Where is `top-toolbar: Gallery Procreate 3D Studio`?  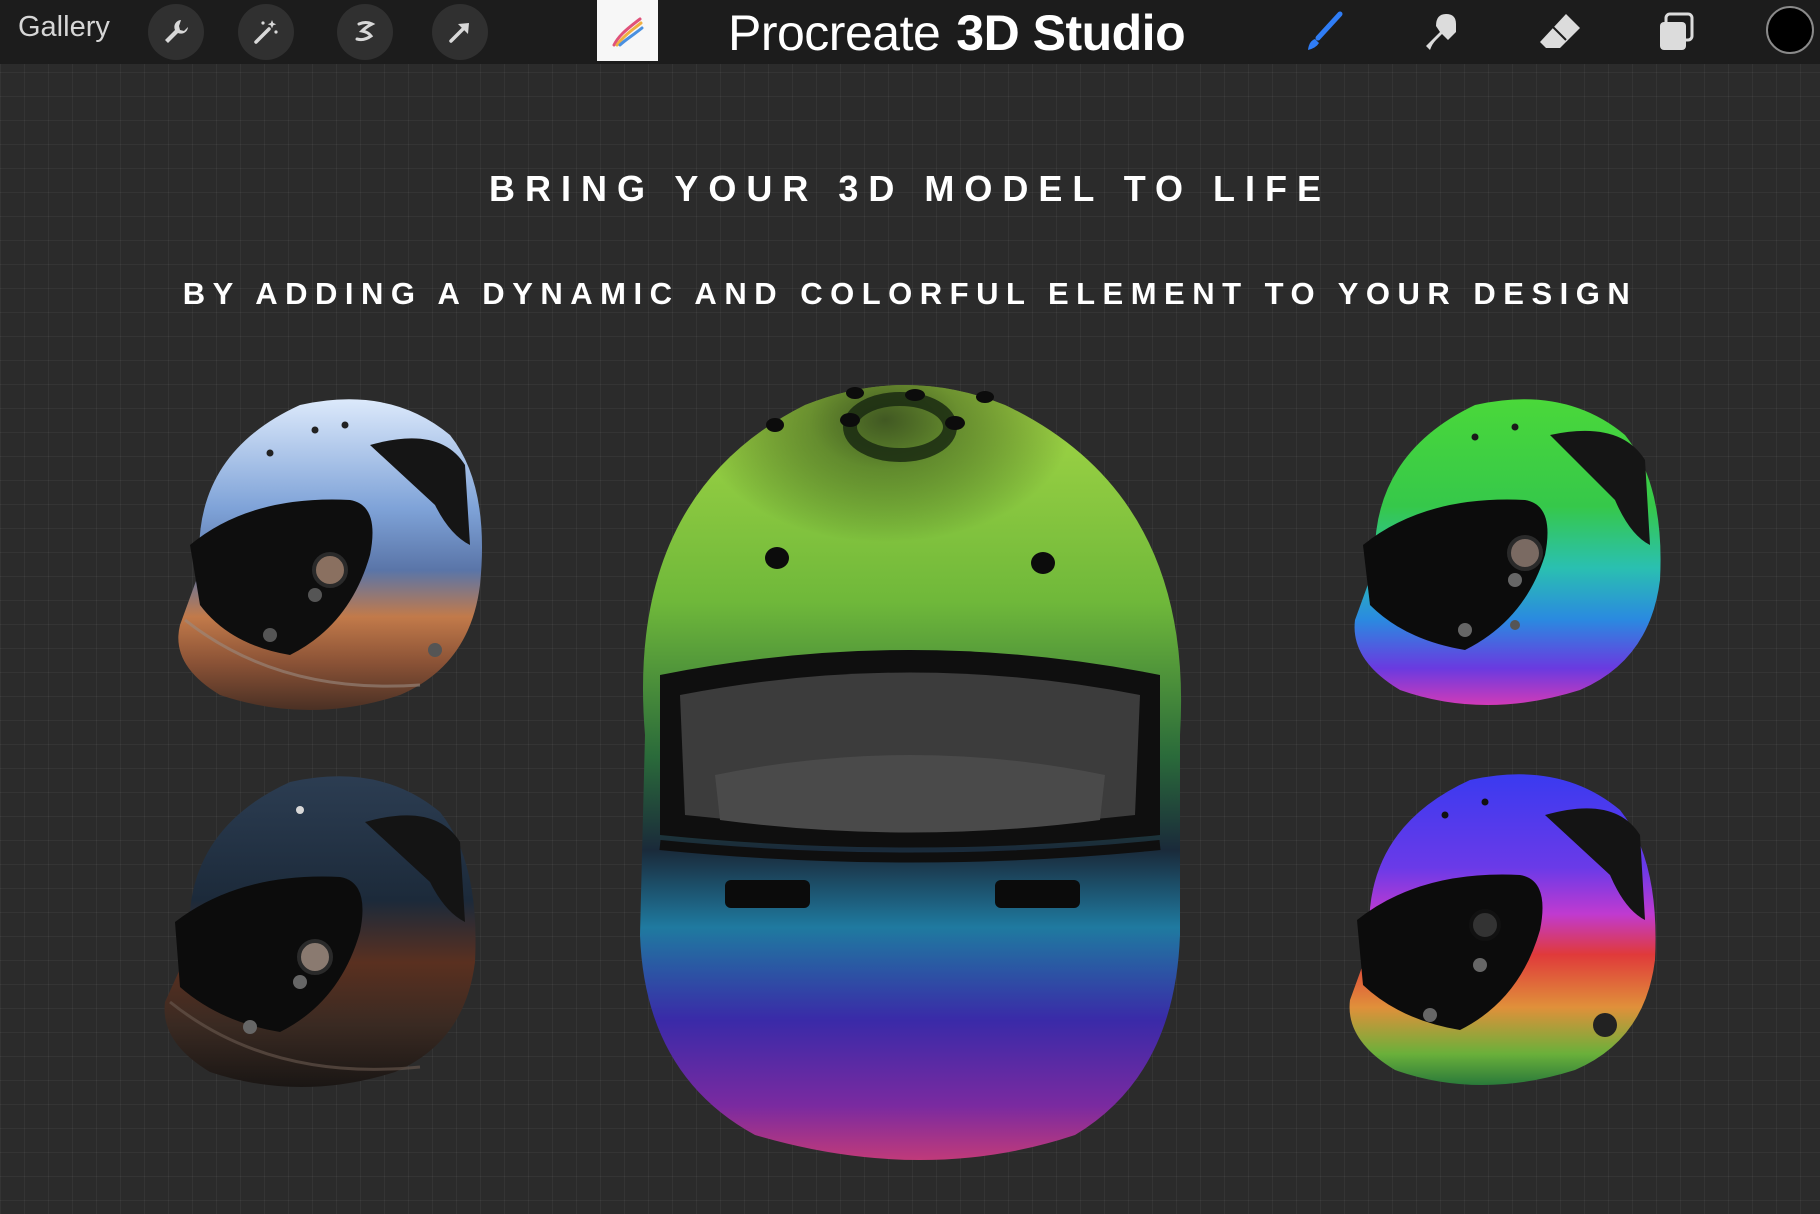
top-toolbar: Gallery Procreate 3D Studio is located at coordinates (910, 32).